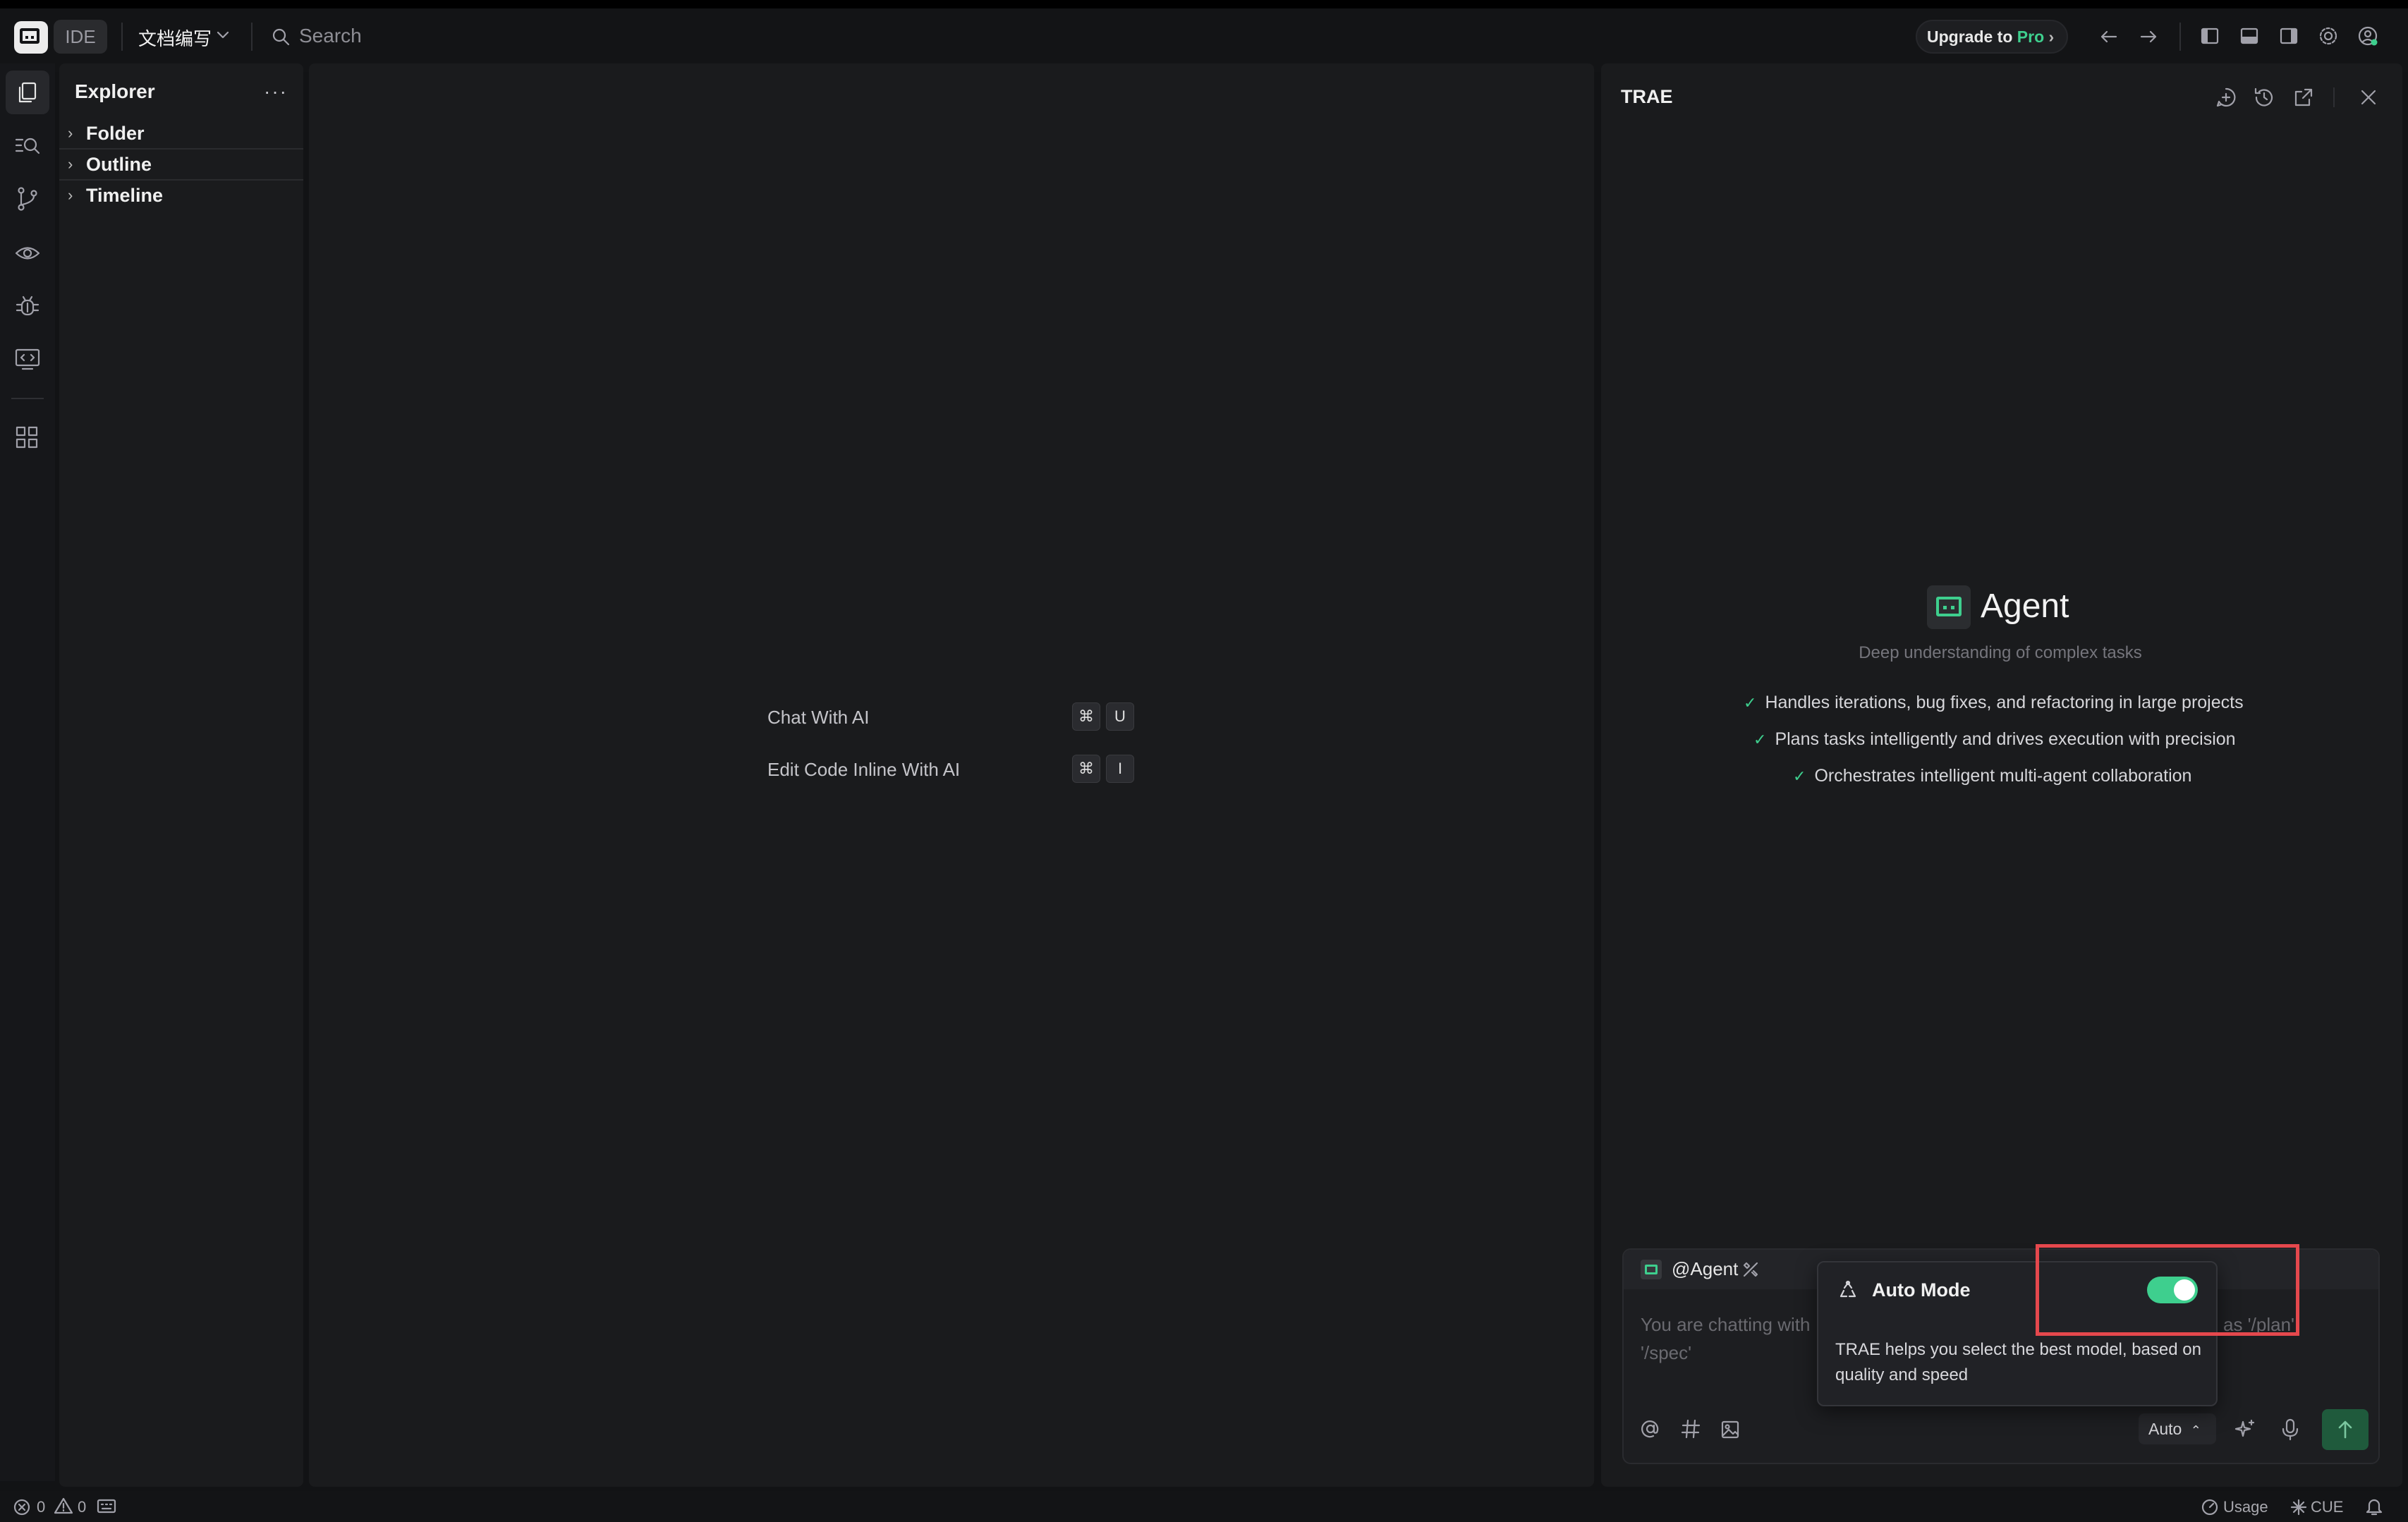 Image resolution: width=2408 pixels, height=1522 pixels. I want to click on hash-icon, so click(1690, 1429).